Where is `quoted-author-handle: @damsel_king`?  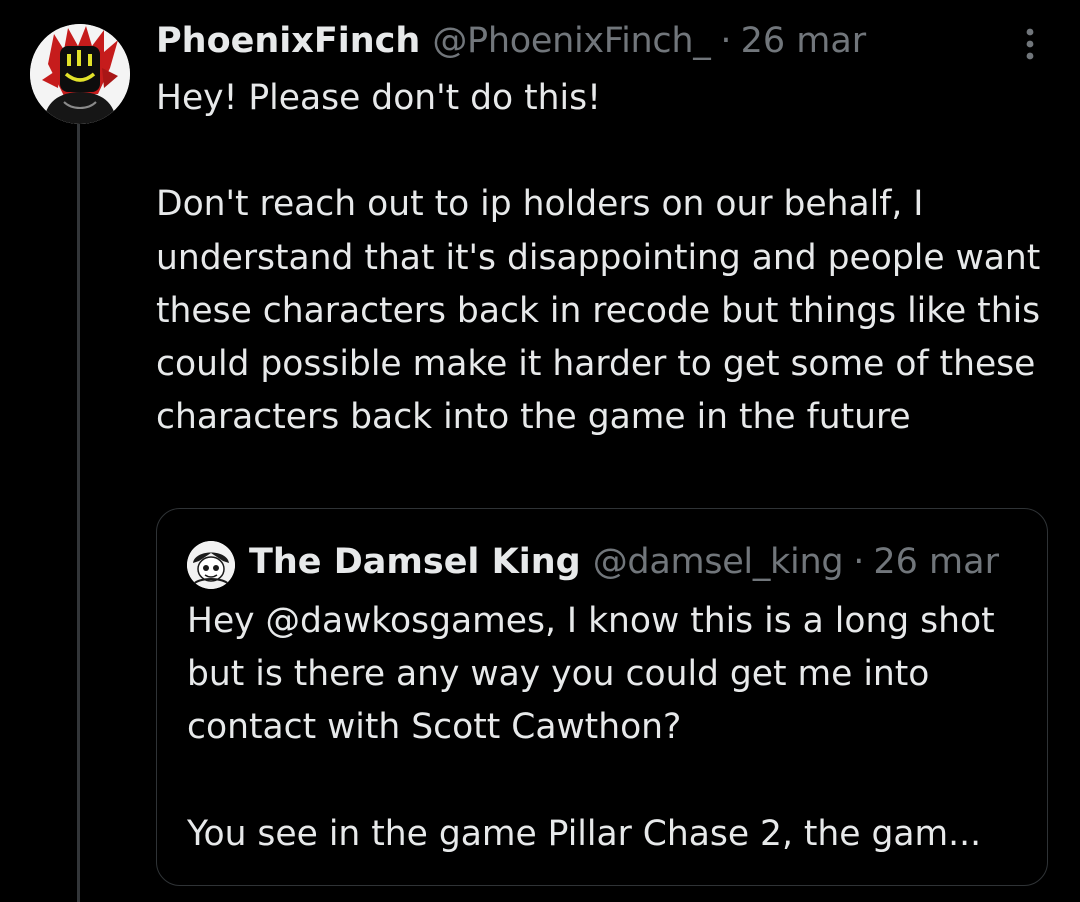 quoted-author-handle: @damsel_king is located at coordinates (718, 562).